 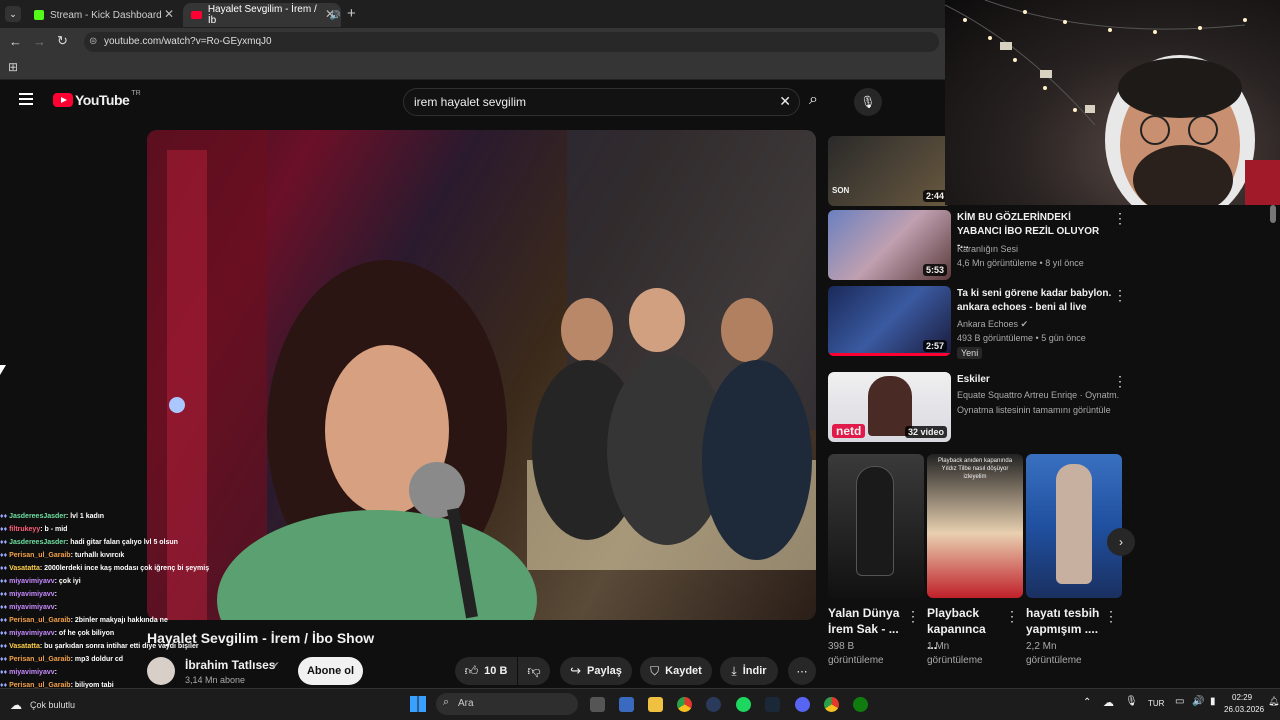 I want to click on download-button: ⤓ İndir, so click(x=749, y=671).